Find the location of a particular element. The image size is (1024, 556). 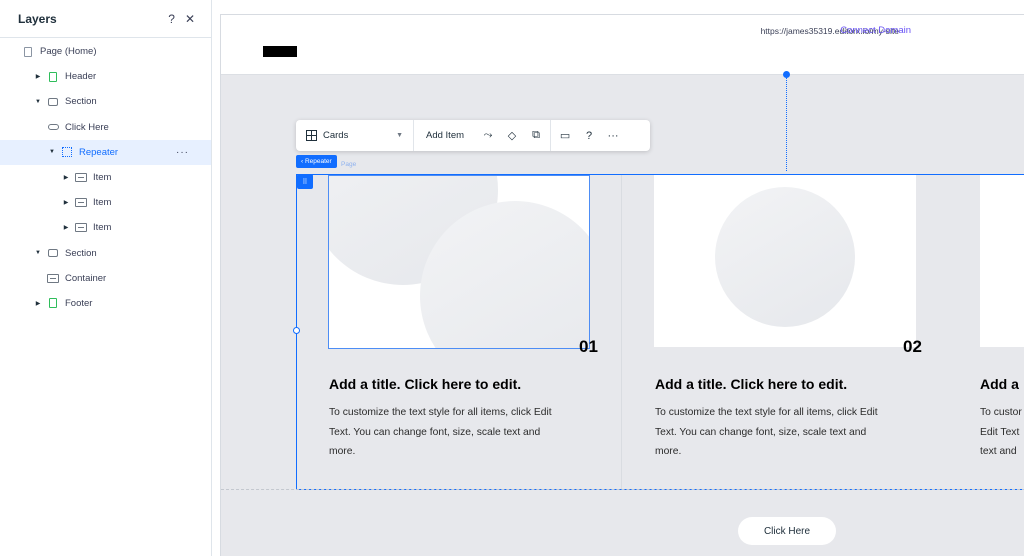

layer-footer: ▶ Footer is located at coordinates (105, 303).